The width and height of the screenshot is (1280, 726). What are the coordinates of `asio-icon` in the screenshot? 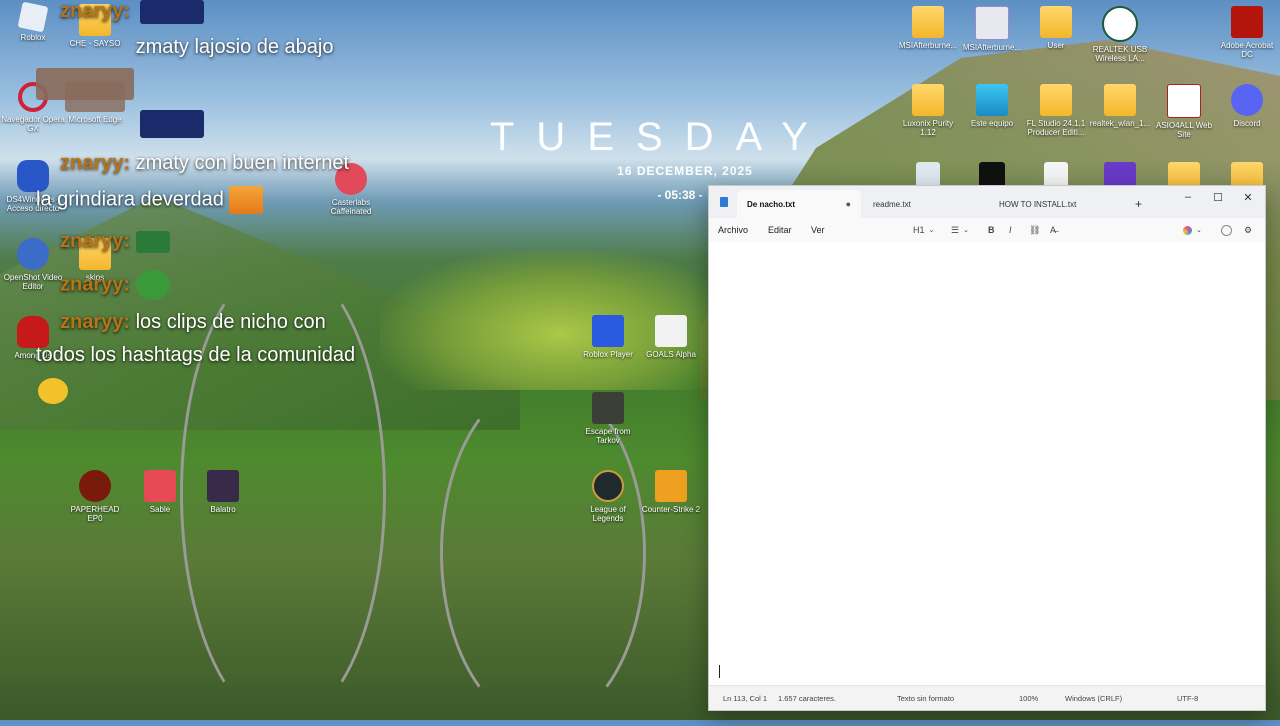 It's located at (1184, 101).